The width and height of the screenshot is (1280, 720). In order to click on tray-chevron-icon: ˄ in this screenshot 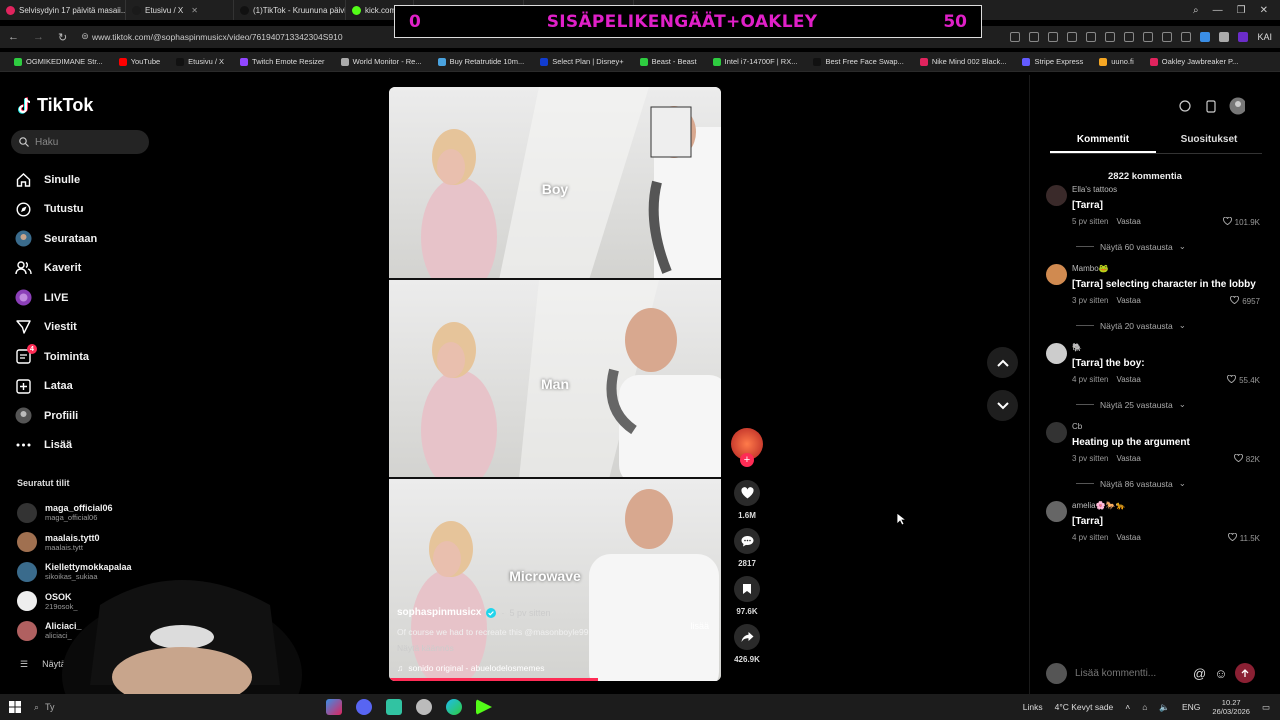, I will do `click(1127, 707)`.